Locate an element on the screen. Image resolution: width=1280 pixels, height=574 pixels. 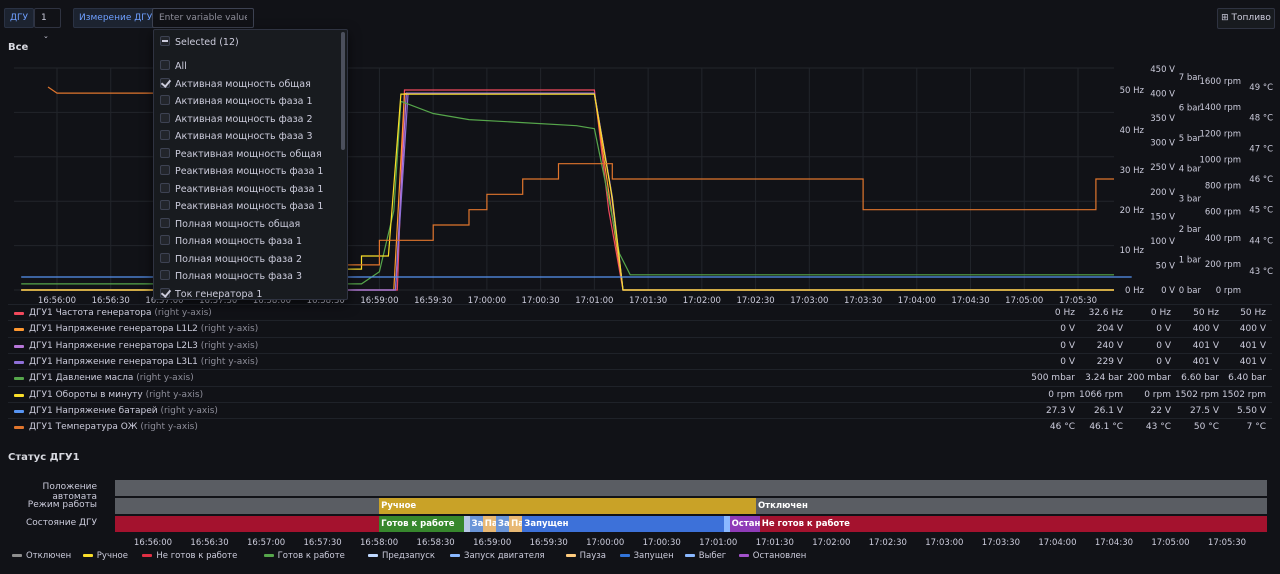
y-tick-label: 0 Hz is located at coordinates (1135, 291).